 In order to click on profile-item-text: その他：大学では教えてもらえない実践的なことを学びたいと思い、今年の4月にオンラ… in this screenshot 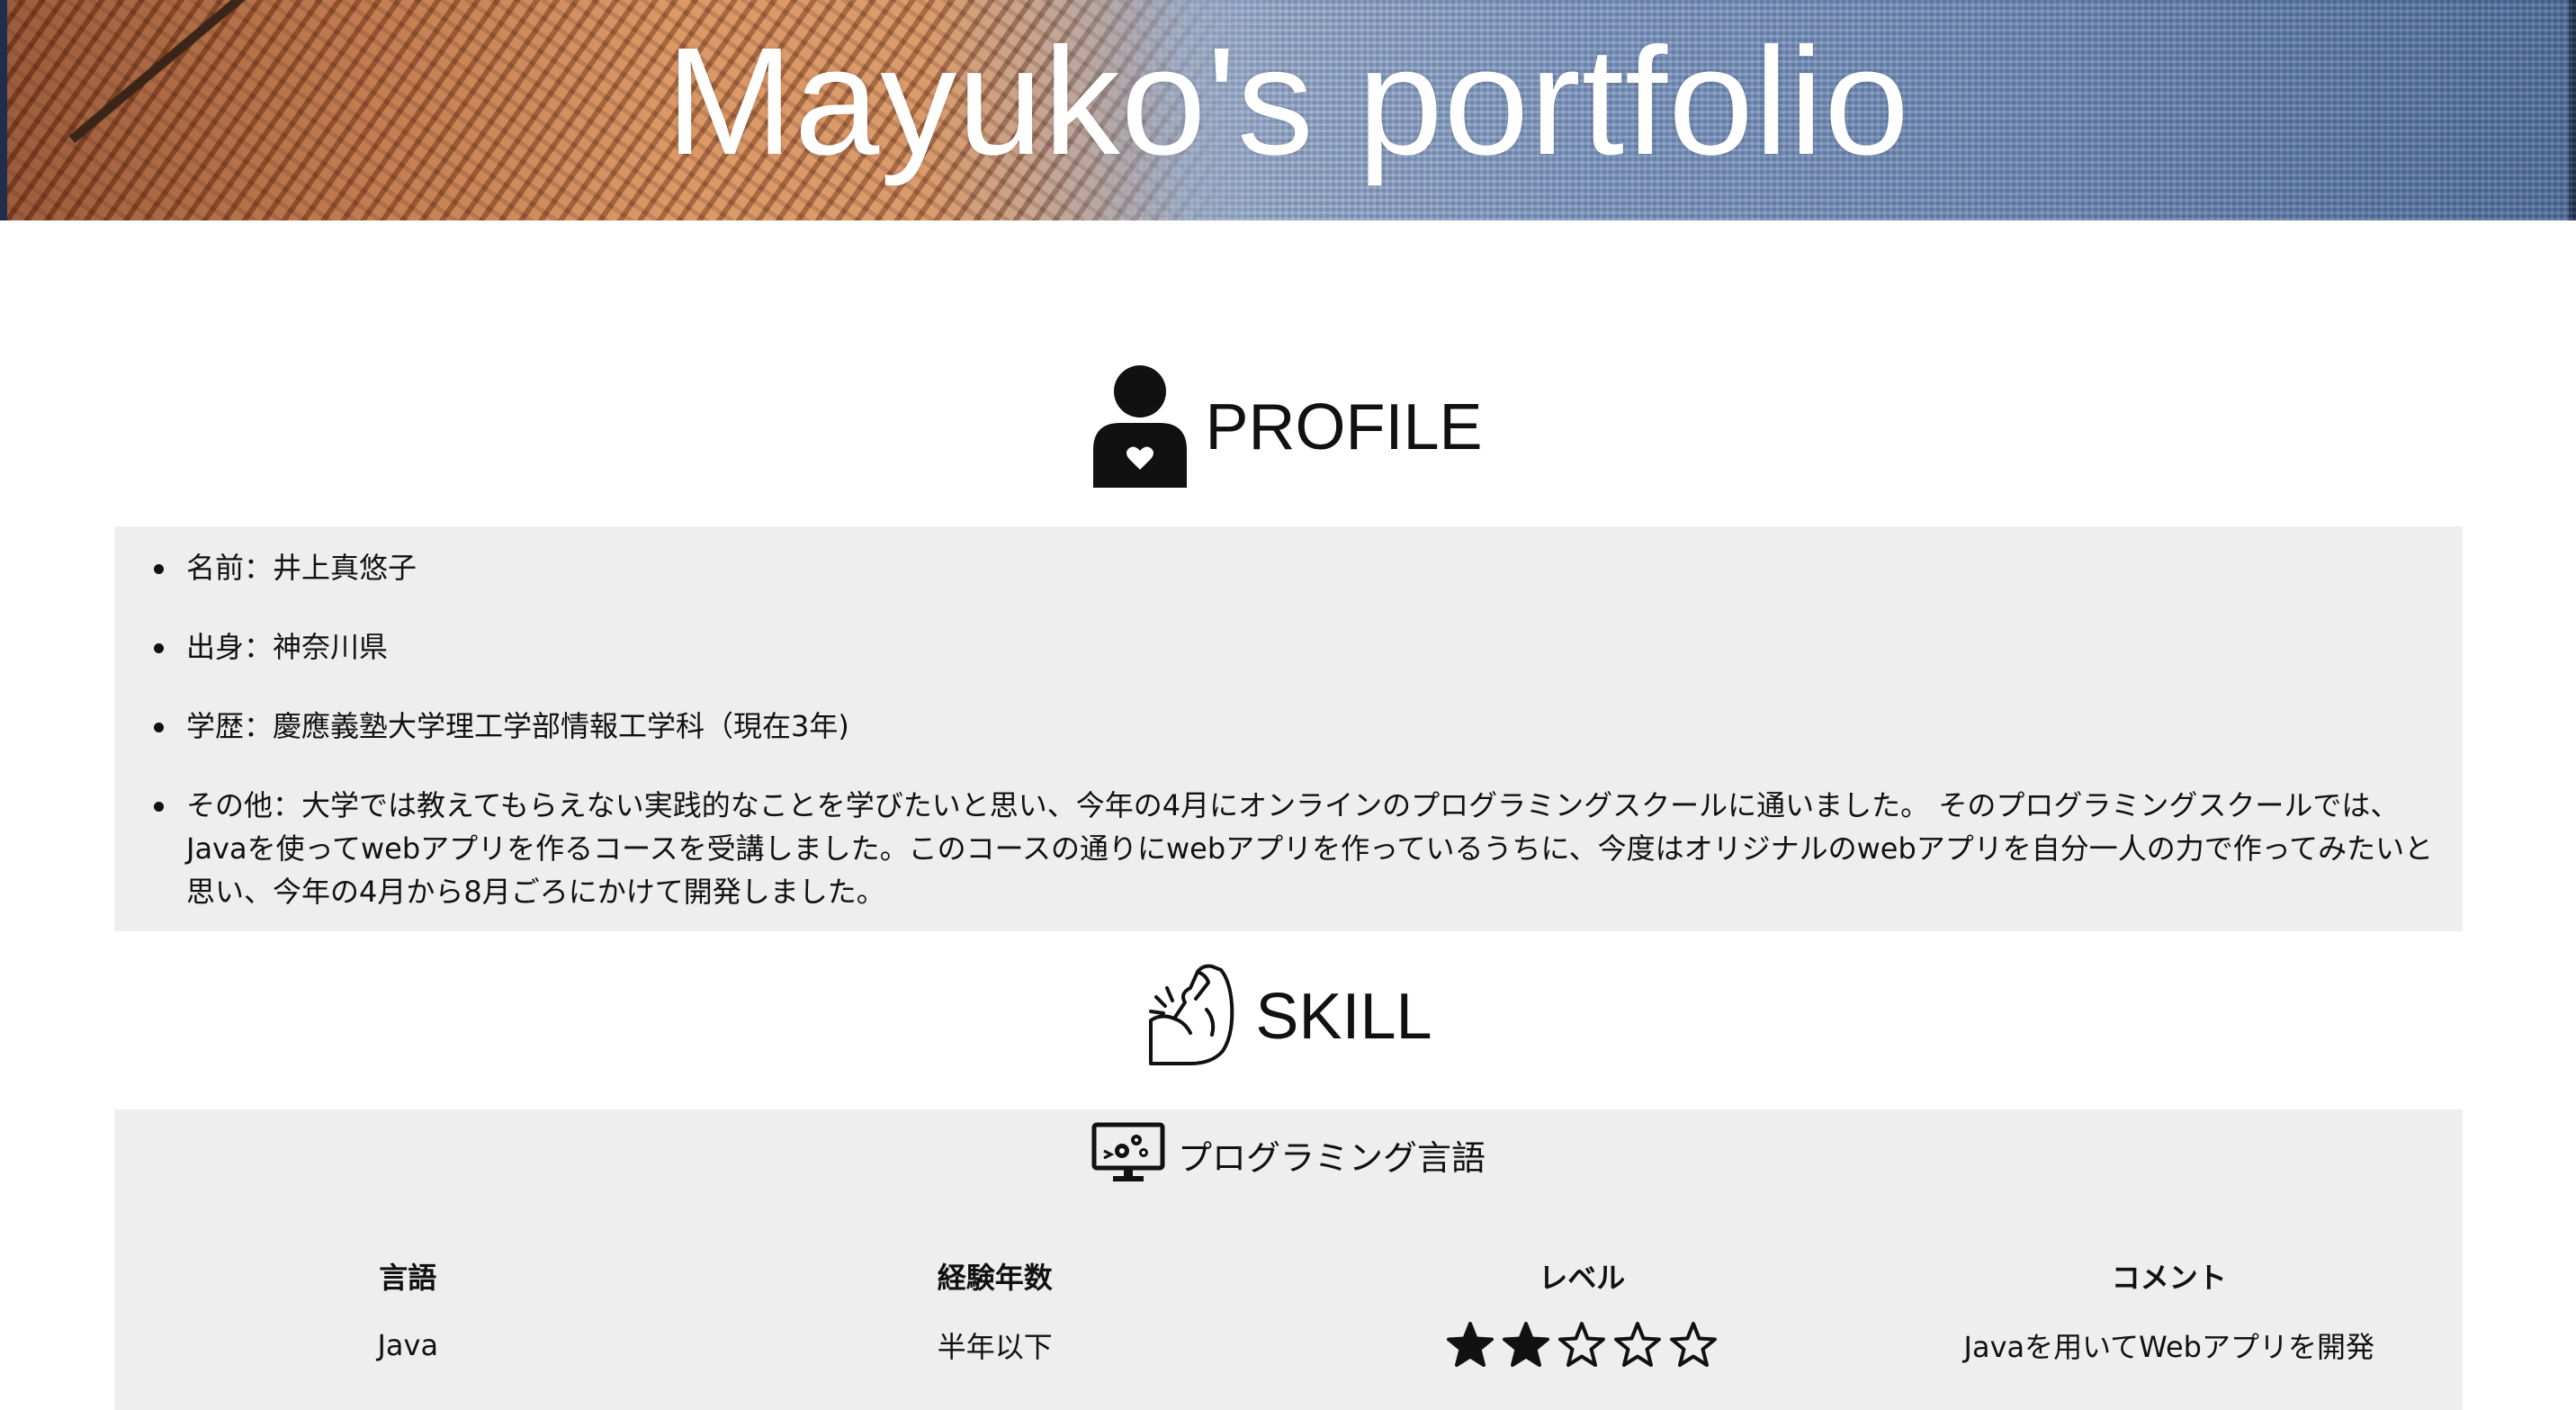, I will do `click(1310, 849)`.